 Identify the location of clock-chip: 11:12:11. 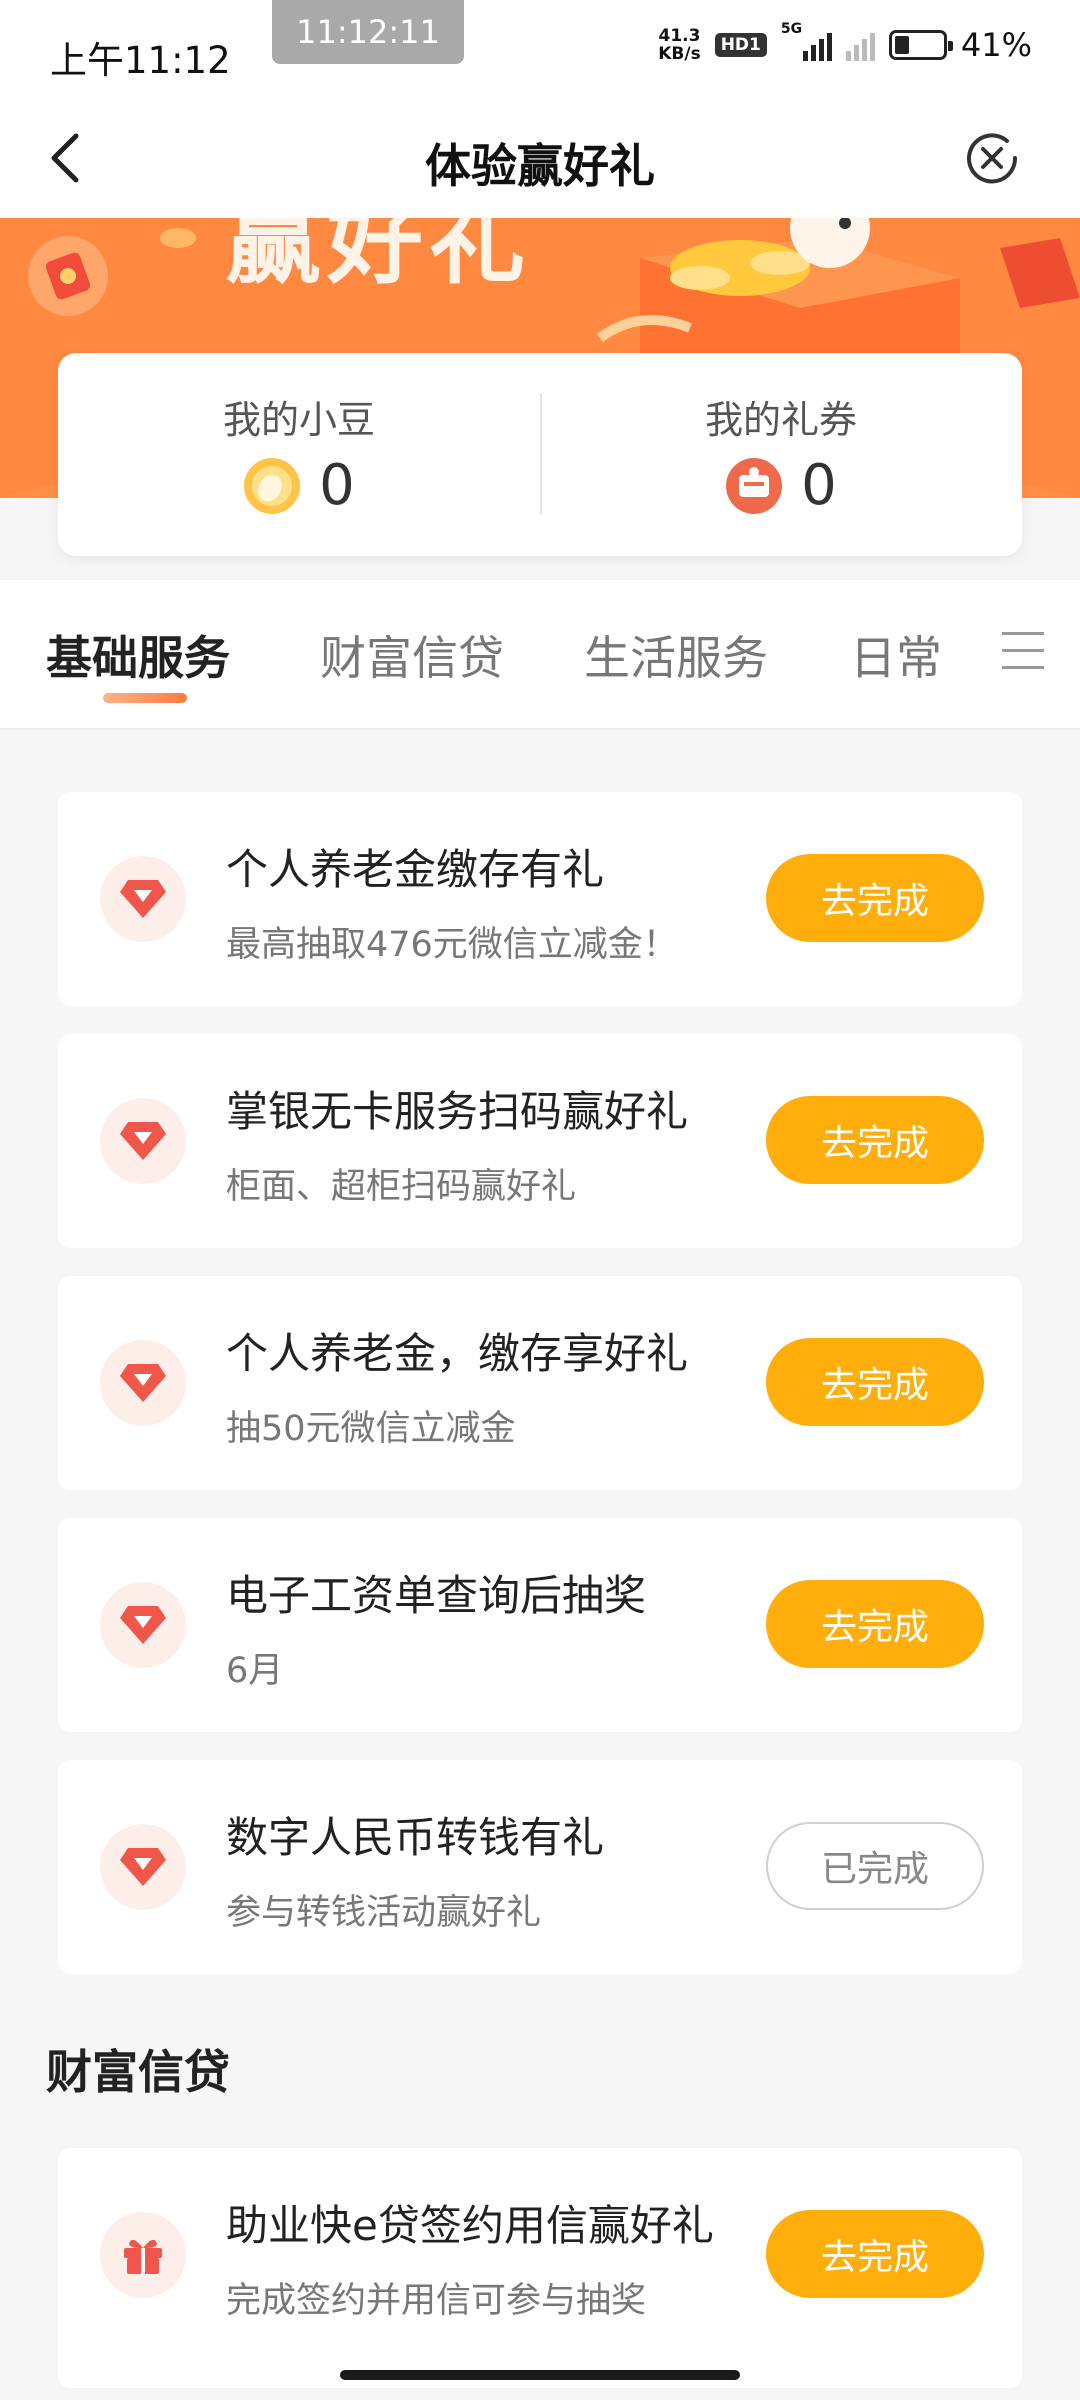
(368, 32).